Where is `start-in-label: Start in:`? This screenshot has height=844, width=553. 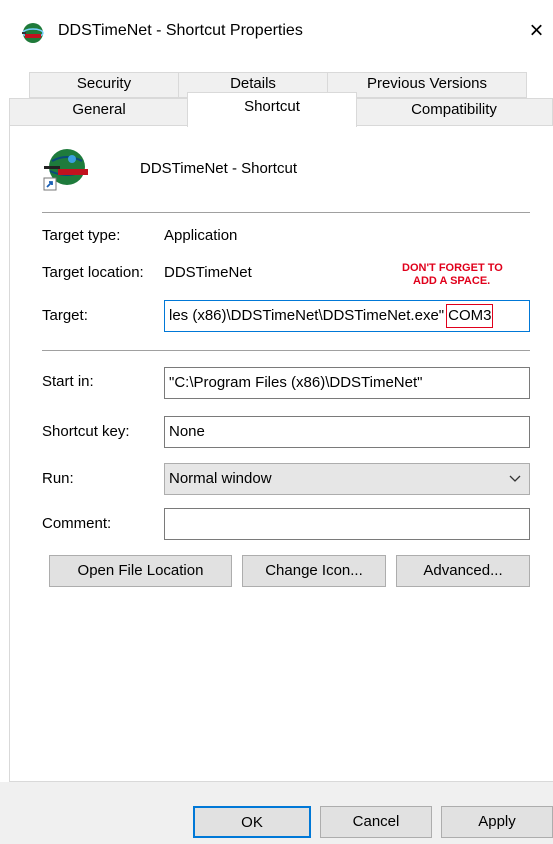
start-in-label: Start in: is located at coordinates (68, 381).